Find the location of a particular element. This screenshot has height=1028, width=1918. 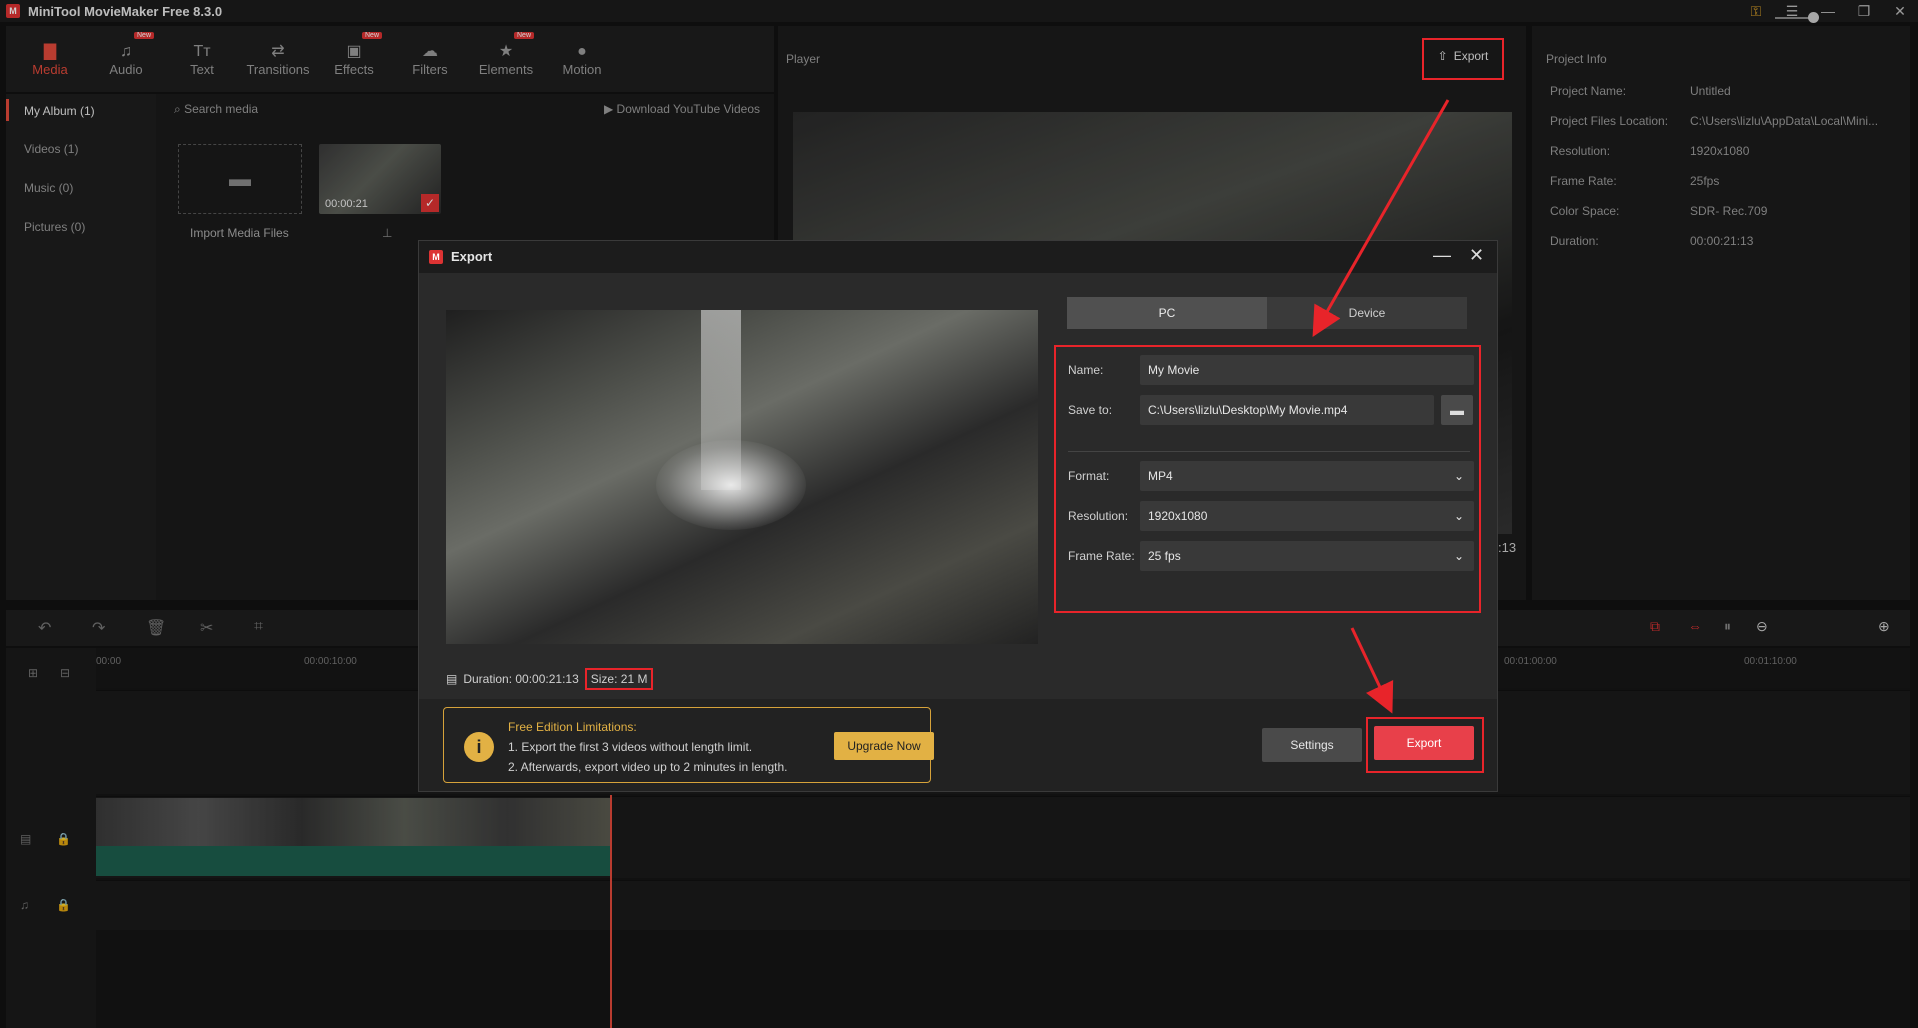

annotation-arrows is located at coordinates (1381, 406).